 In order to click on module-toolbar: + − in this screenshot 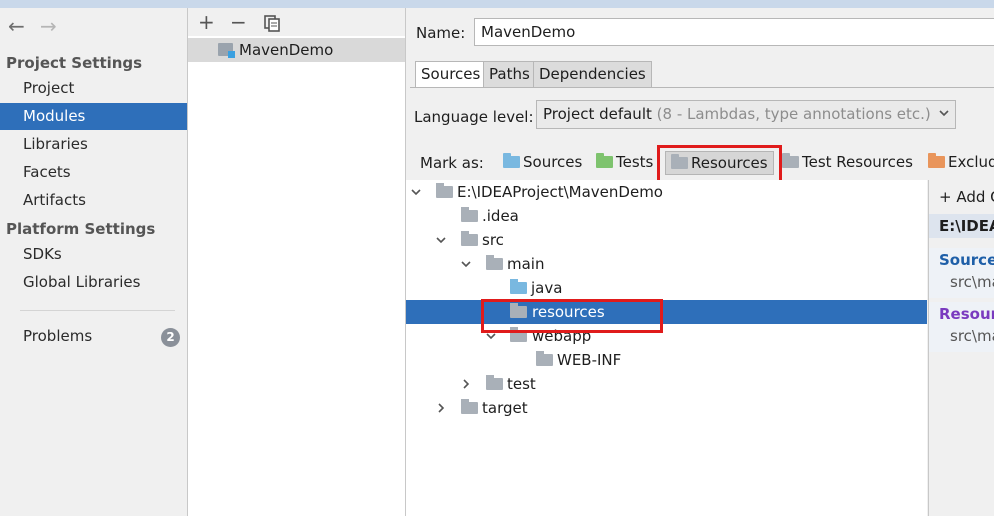, I will do `click(296, 22)`.